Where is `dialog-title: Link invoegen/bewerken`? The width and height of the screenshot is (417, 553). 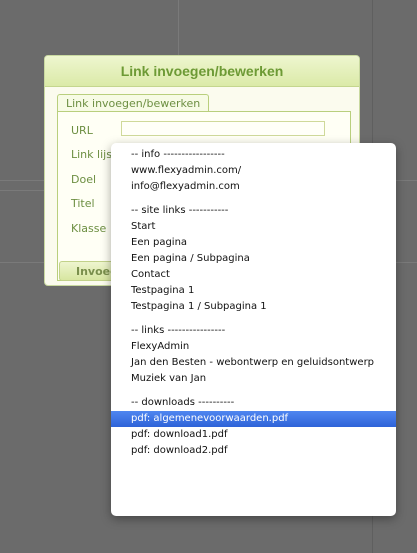 dialog-title: Link invoegen/bewerken is located at coordinates (202, 71).